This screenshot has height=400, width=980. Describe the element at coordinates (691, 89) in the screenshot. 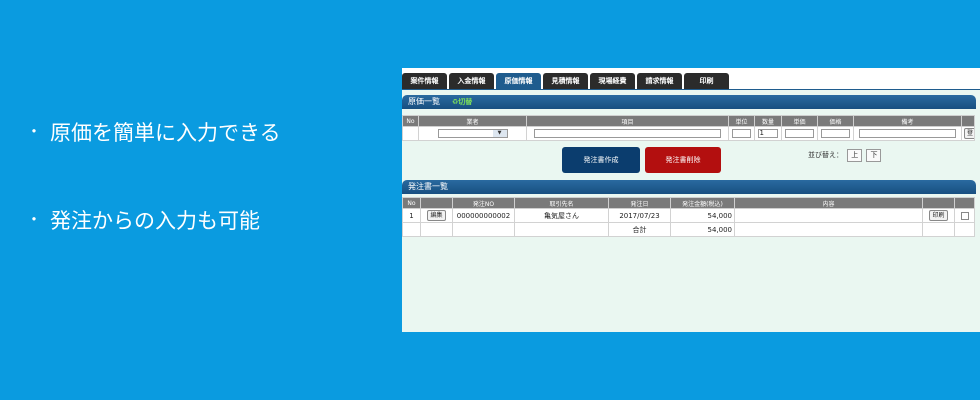

I see `tab-underline` at that location.